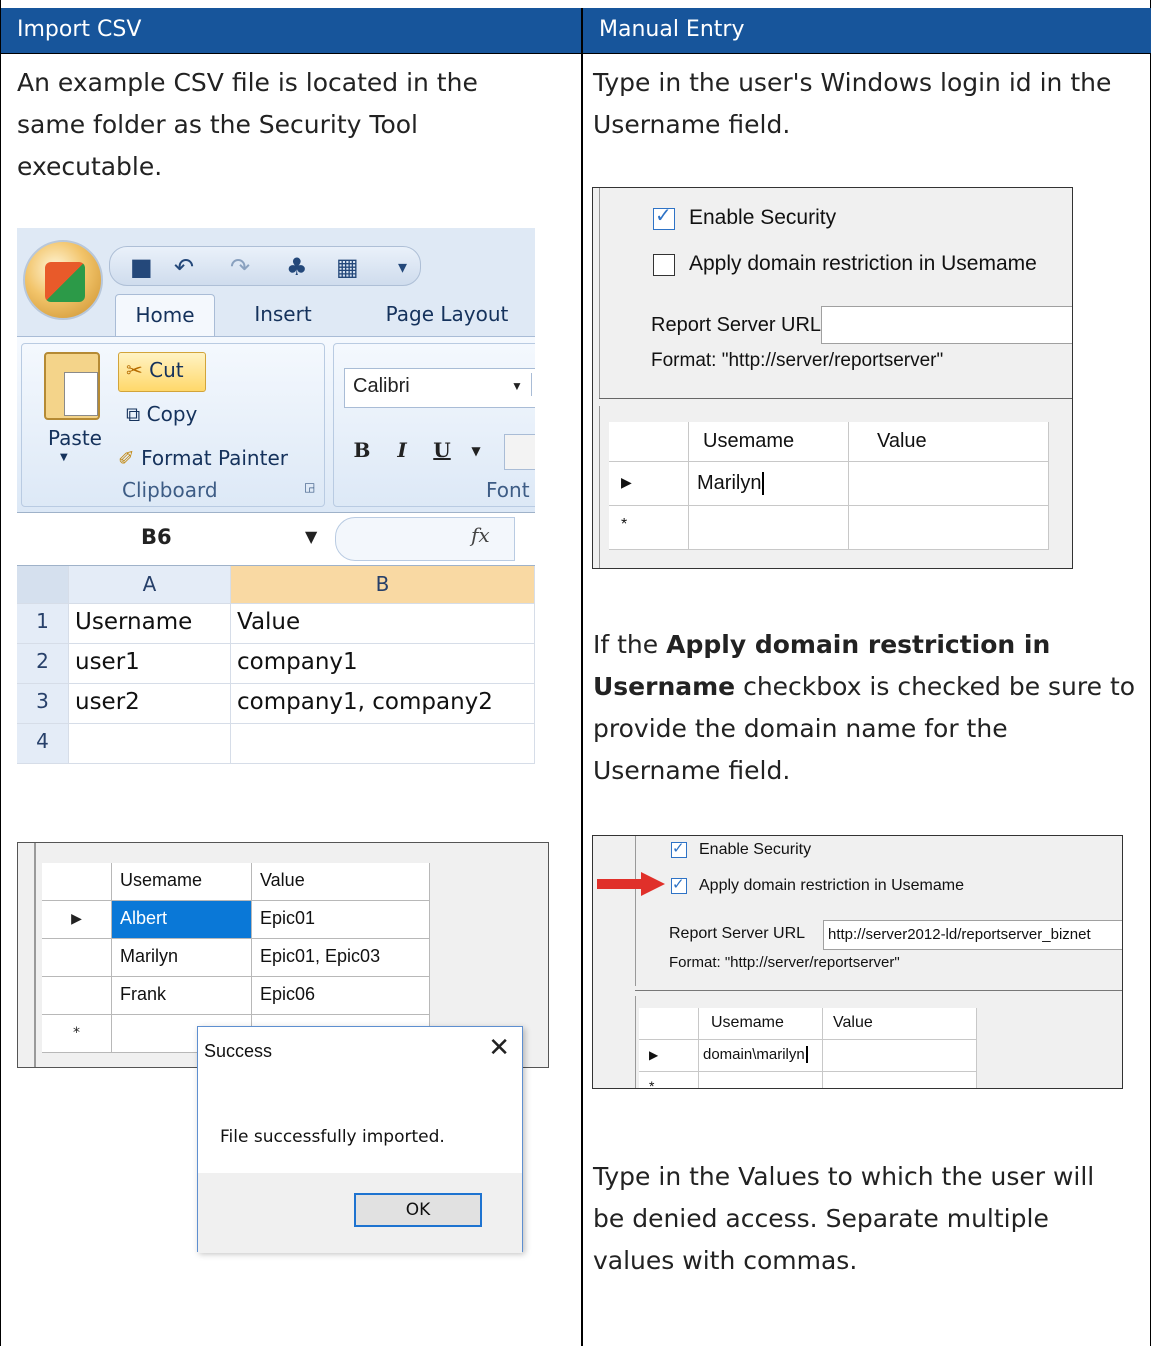 Image resolution: width=1151 pixels, height=1346 pixels. Describe the element at coordinates (362, 452) in the screenshot. I see `bold-button: B` at that location.